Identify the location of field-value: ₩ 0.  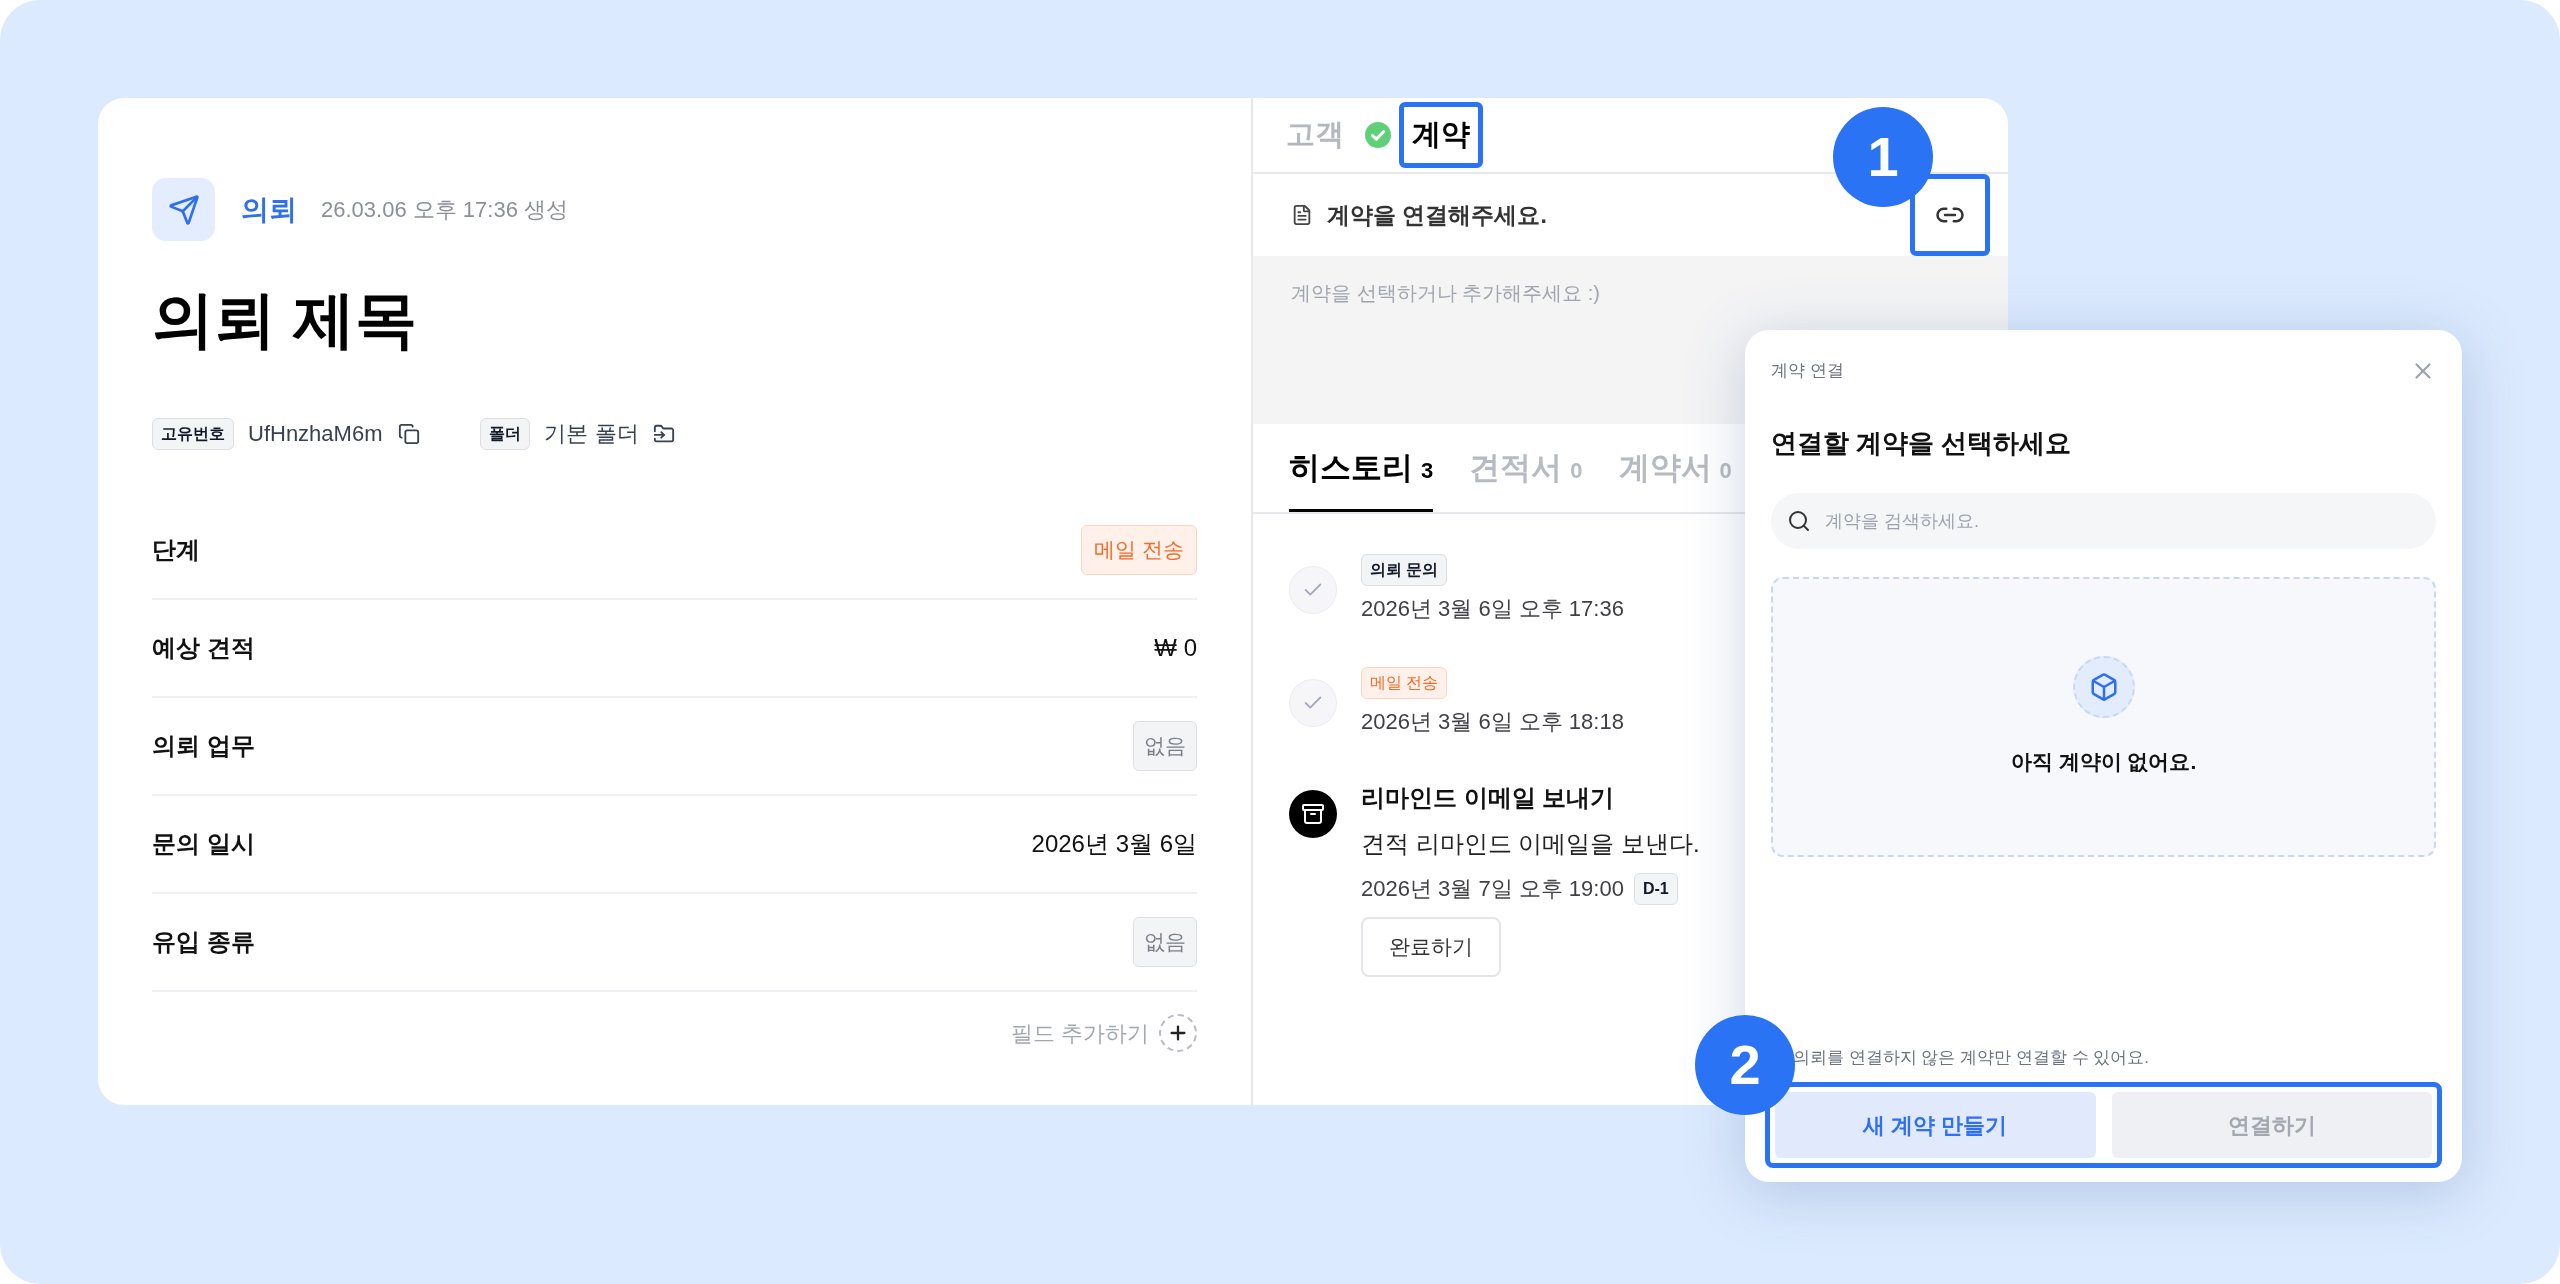
(1175, 648).